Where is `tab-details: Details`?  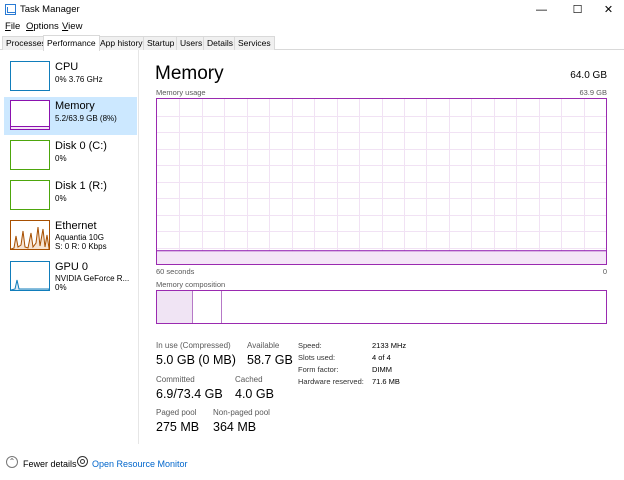 tab-details: Details is located at coordinates (220, 43).